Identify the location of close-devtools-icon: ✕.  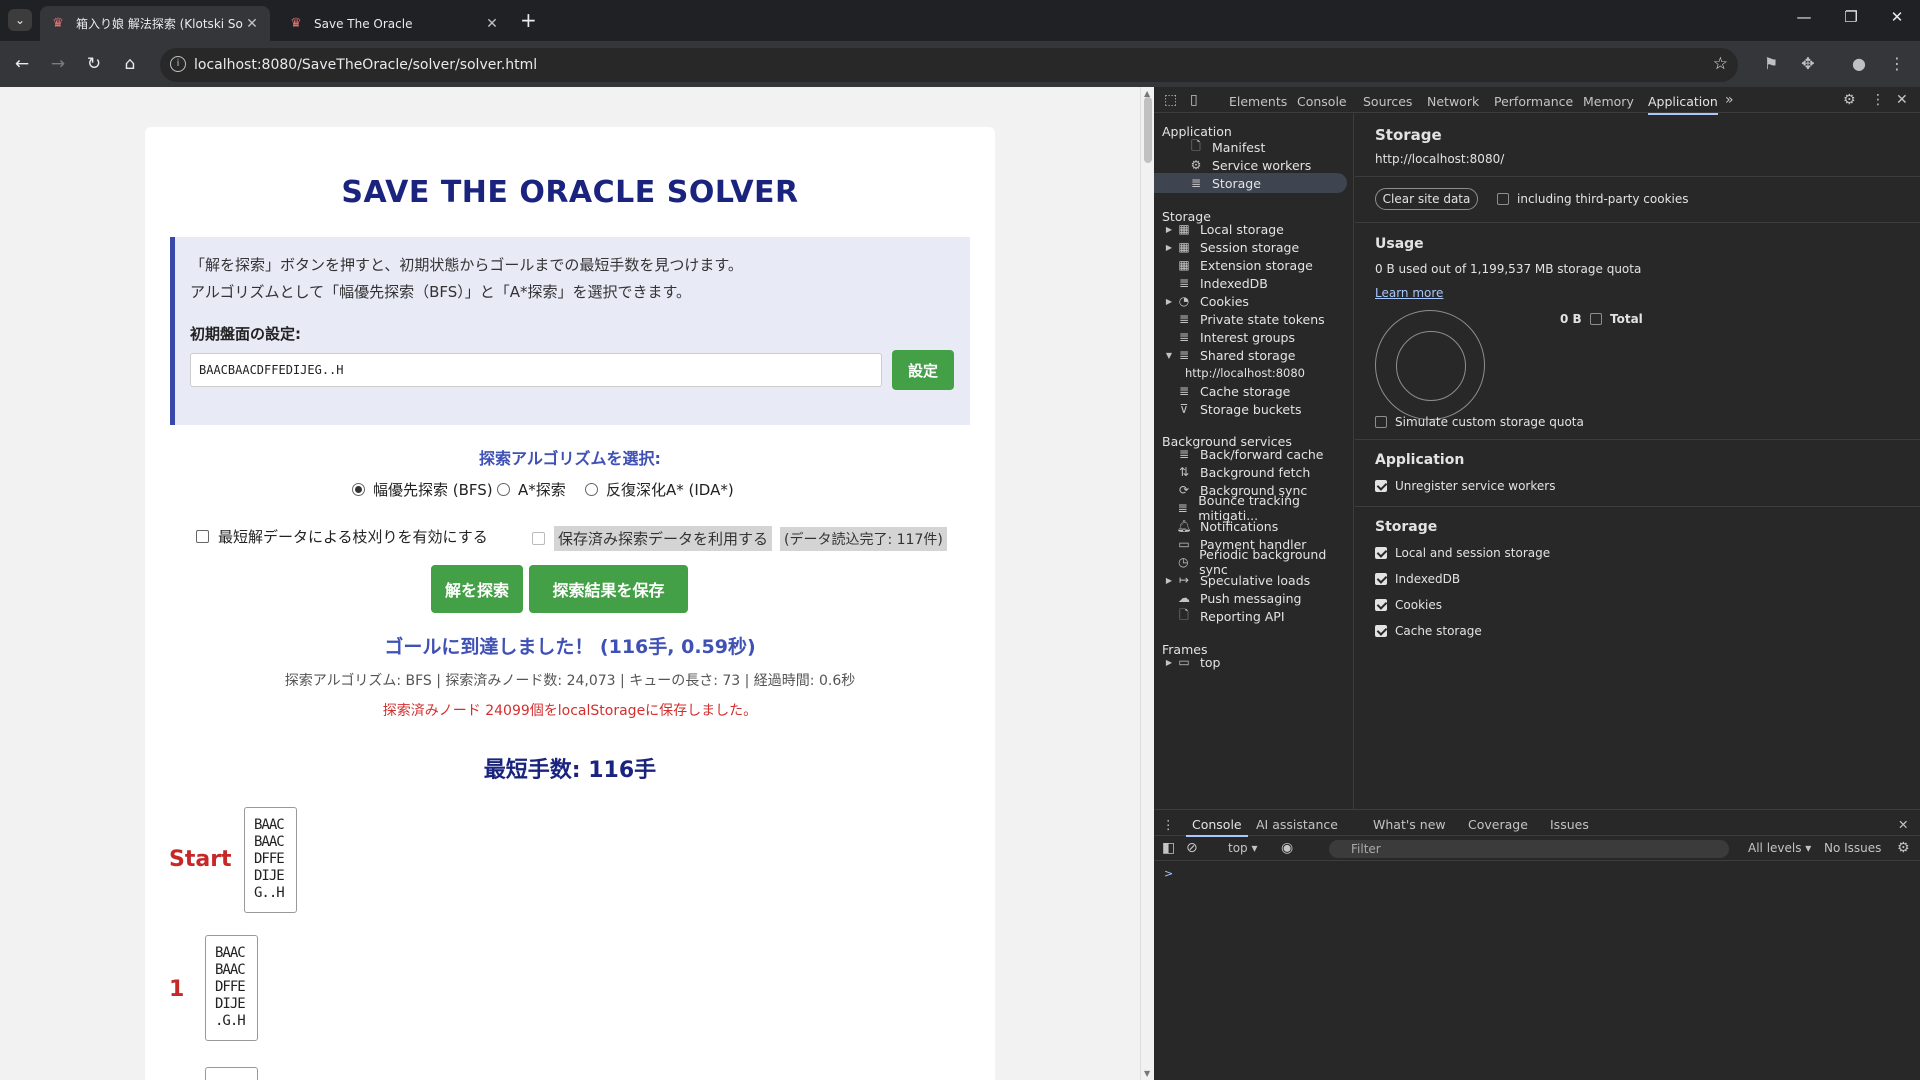
(1902, 100).